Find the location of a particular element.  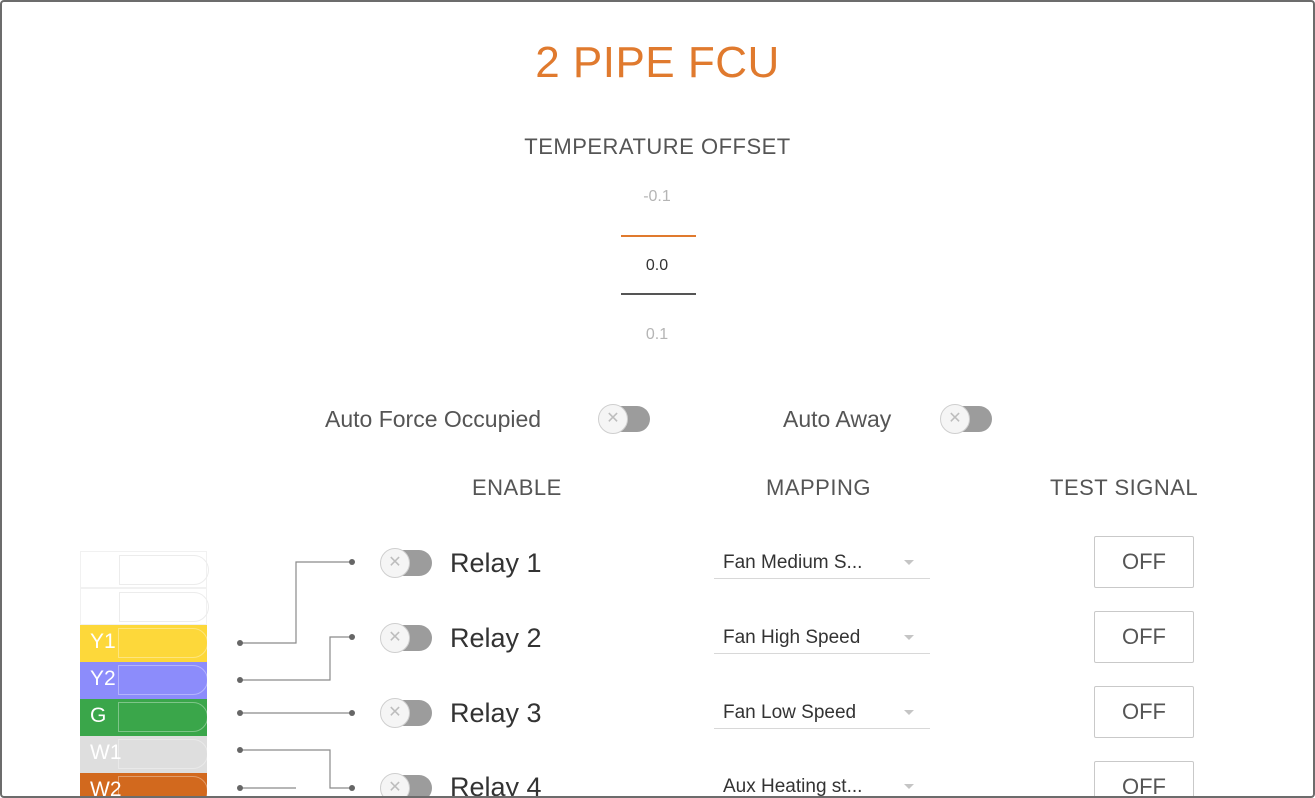

relay-2-label: Relay 2 is located at coordinates (496, 638).